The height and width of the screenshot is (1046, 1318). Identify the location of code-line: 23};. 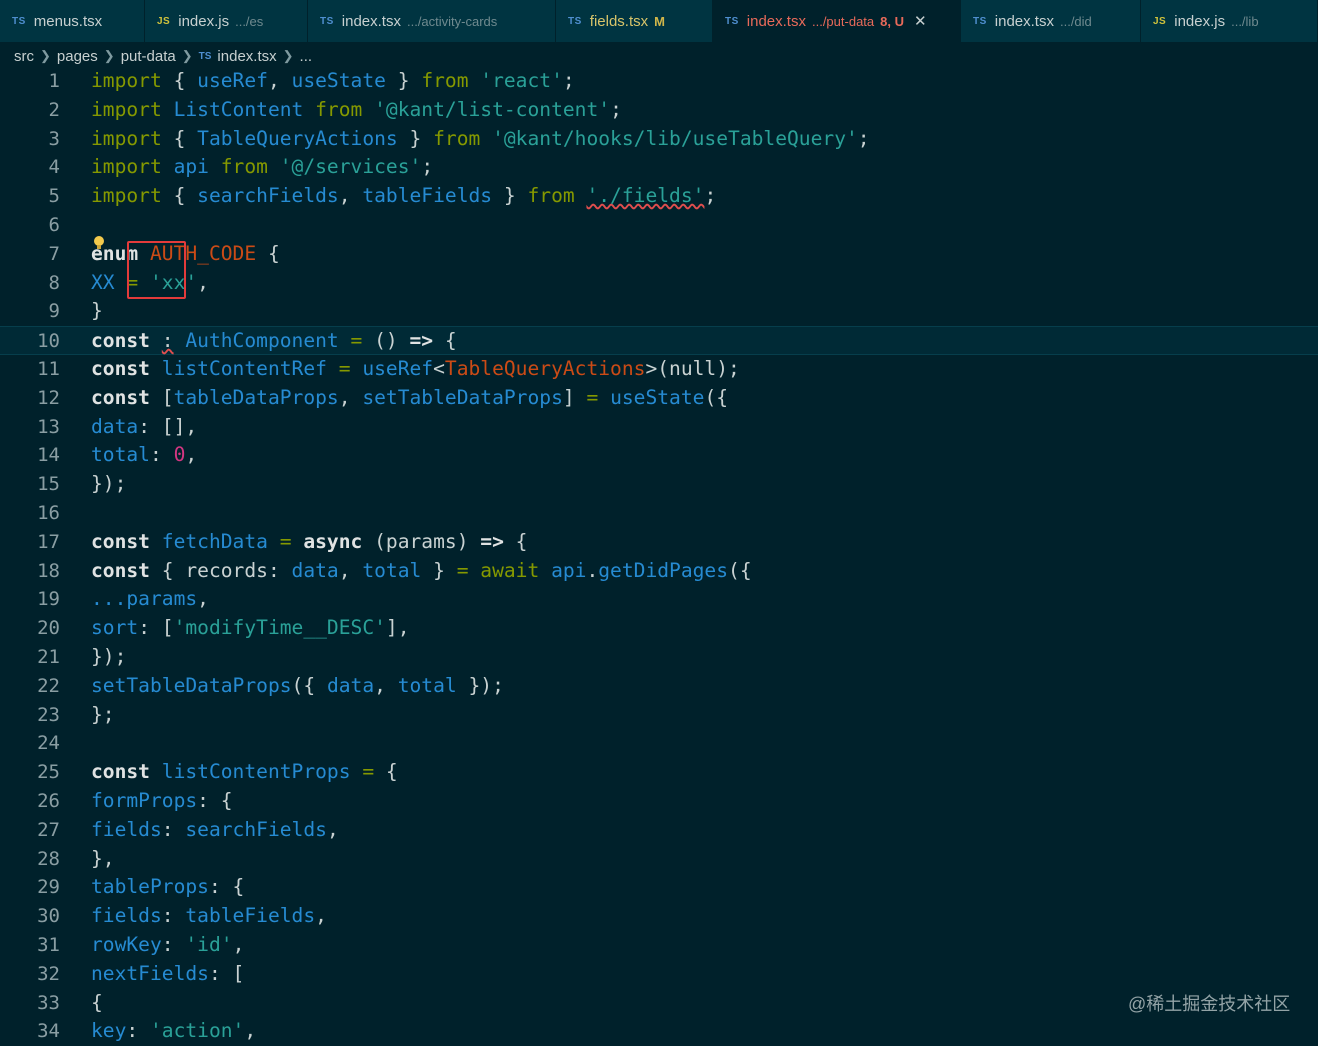
(659, 715).